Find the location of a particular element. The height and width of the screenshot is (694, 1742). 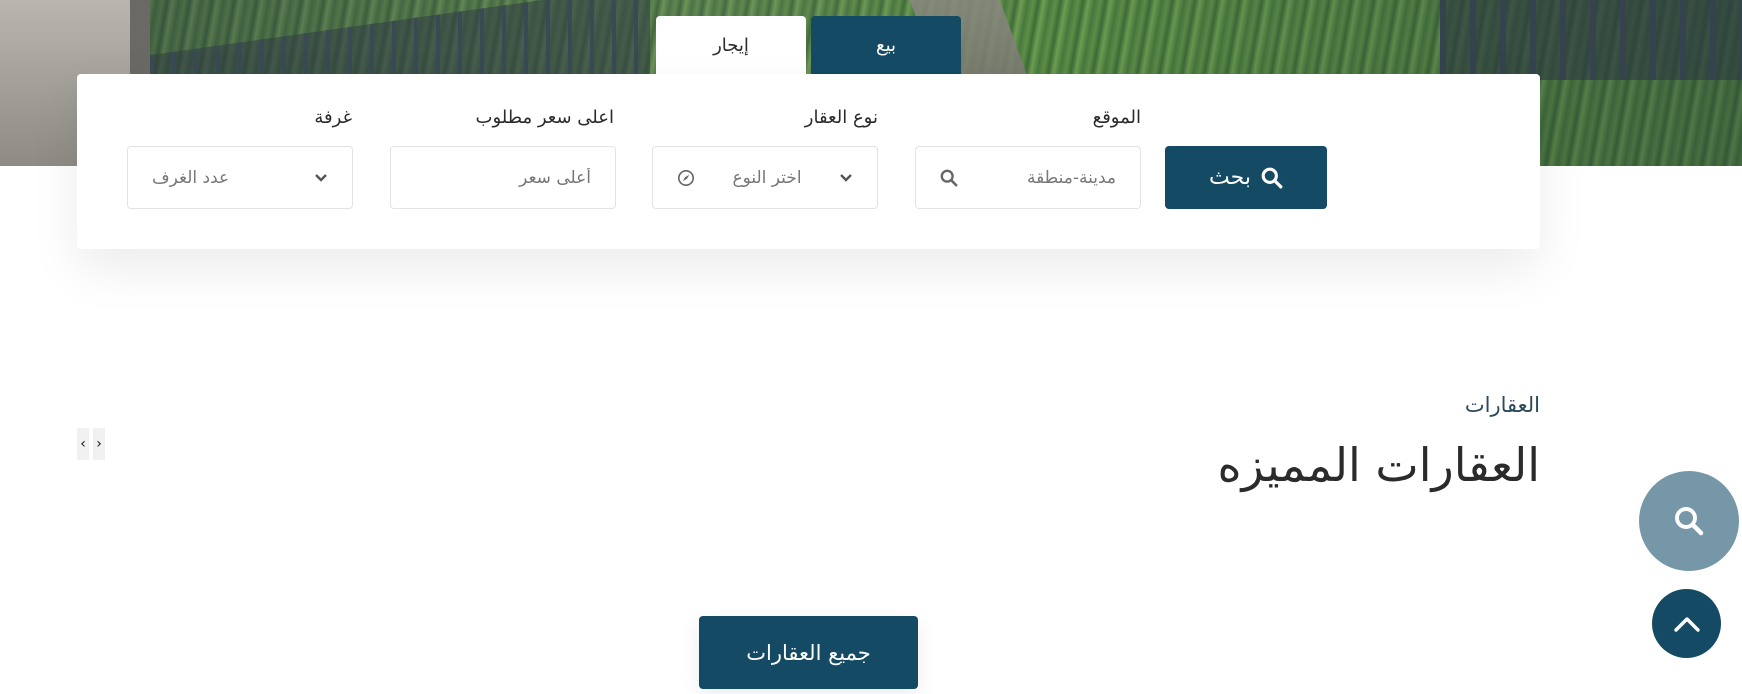

max-price-field is located at coordinates (503, 177).